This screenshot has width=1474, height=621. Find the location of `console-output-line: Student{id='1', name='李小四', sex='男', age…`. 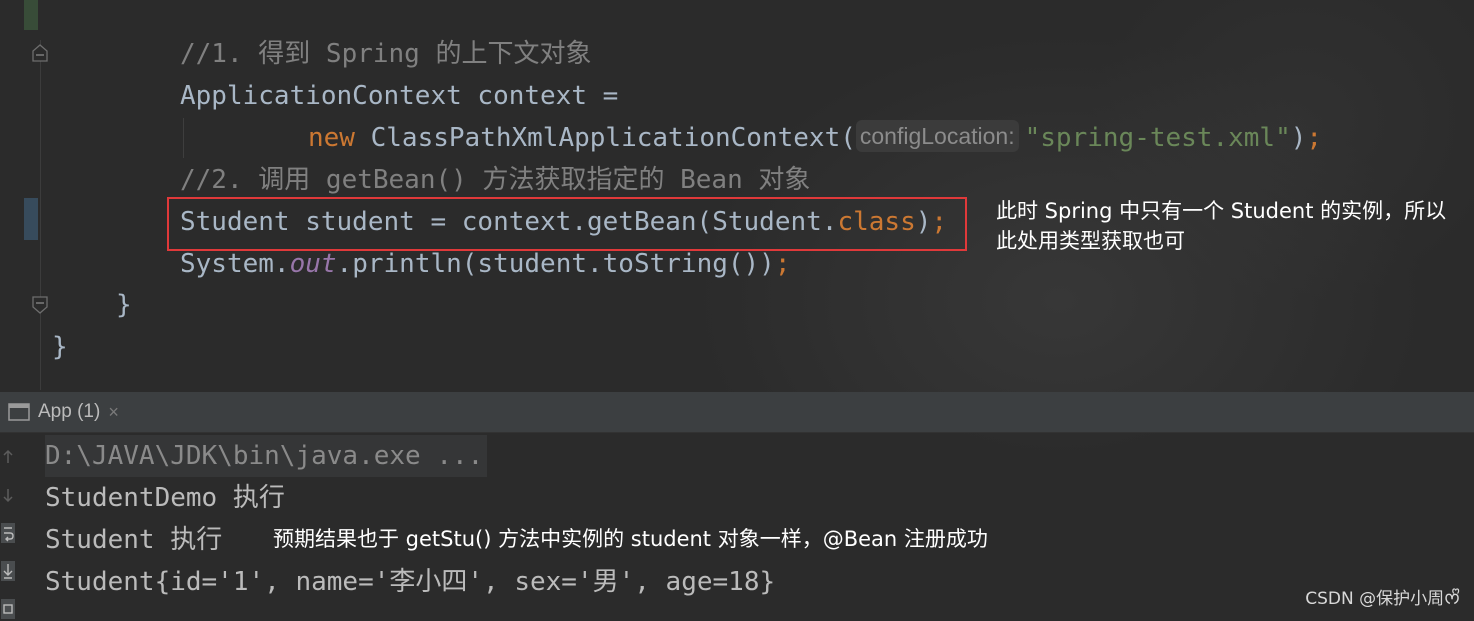

console-output-line: Student{id='1', name='李小四', sex='男', age… is located at coordinates (410, 582).